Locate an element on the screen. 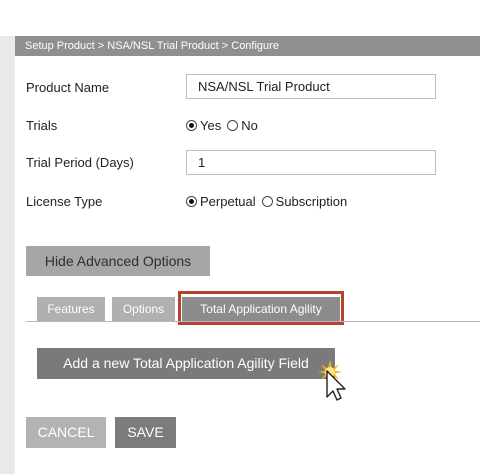 Image resolution: width=480 pixels, height=474 pixels. license-type-radio-group: Perpetual Subscription is located at coordinates (269, 201).